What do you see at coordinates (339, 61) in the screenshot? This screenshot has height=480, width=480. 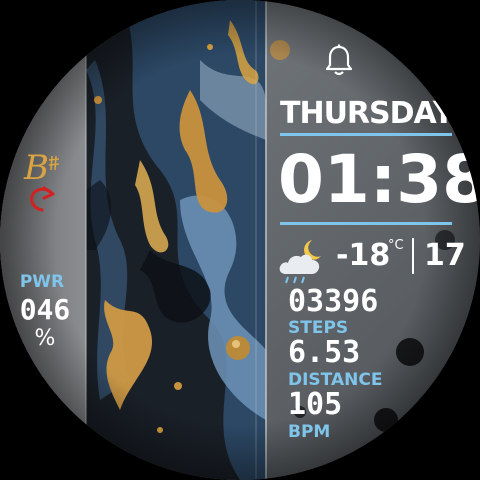 I see `bell-icon` at bounding box center [339, 61].